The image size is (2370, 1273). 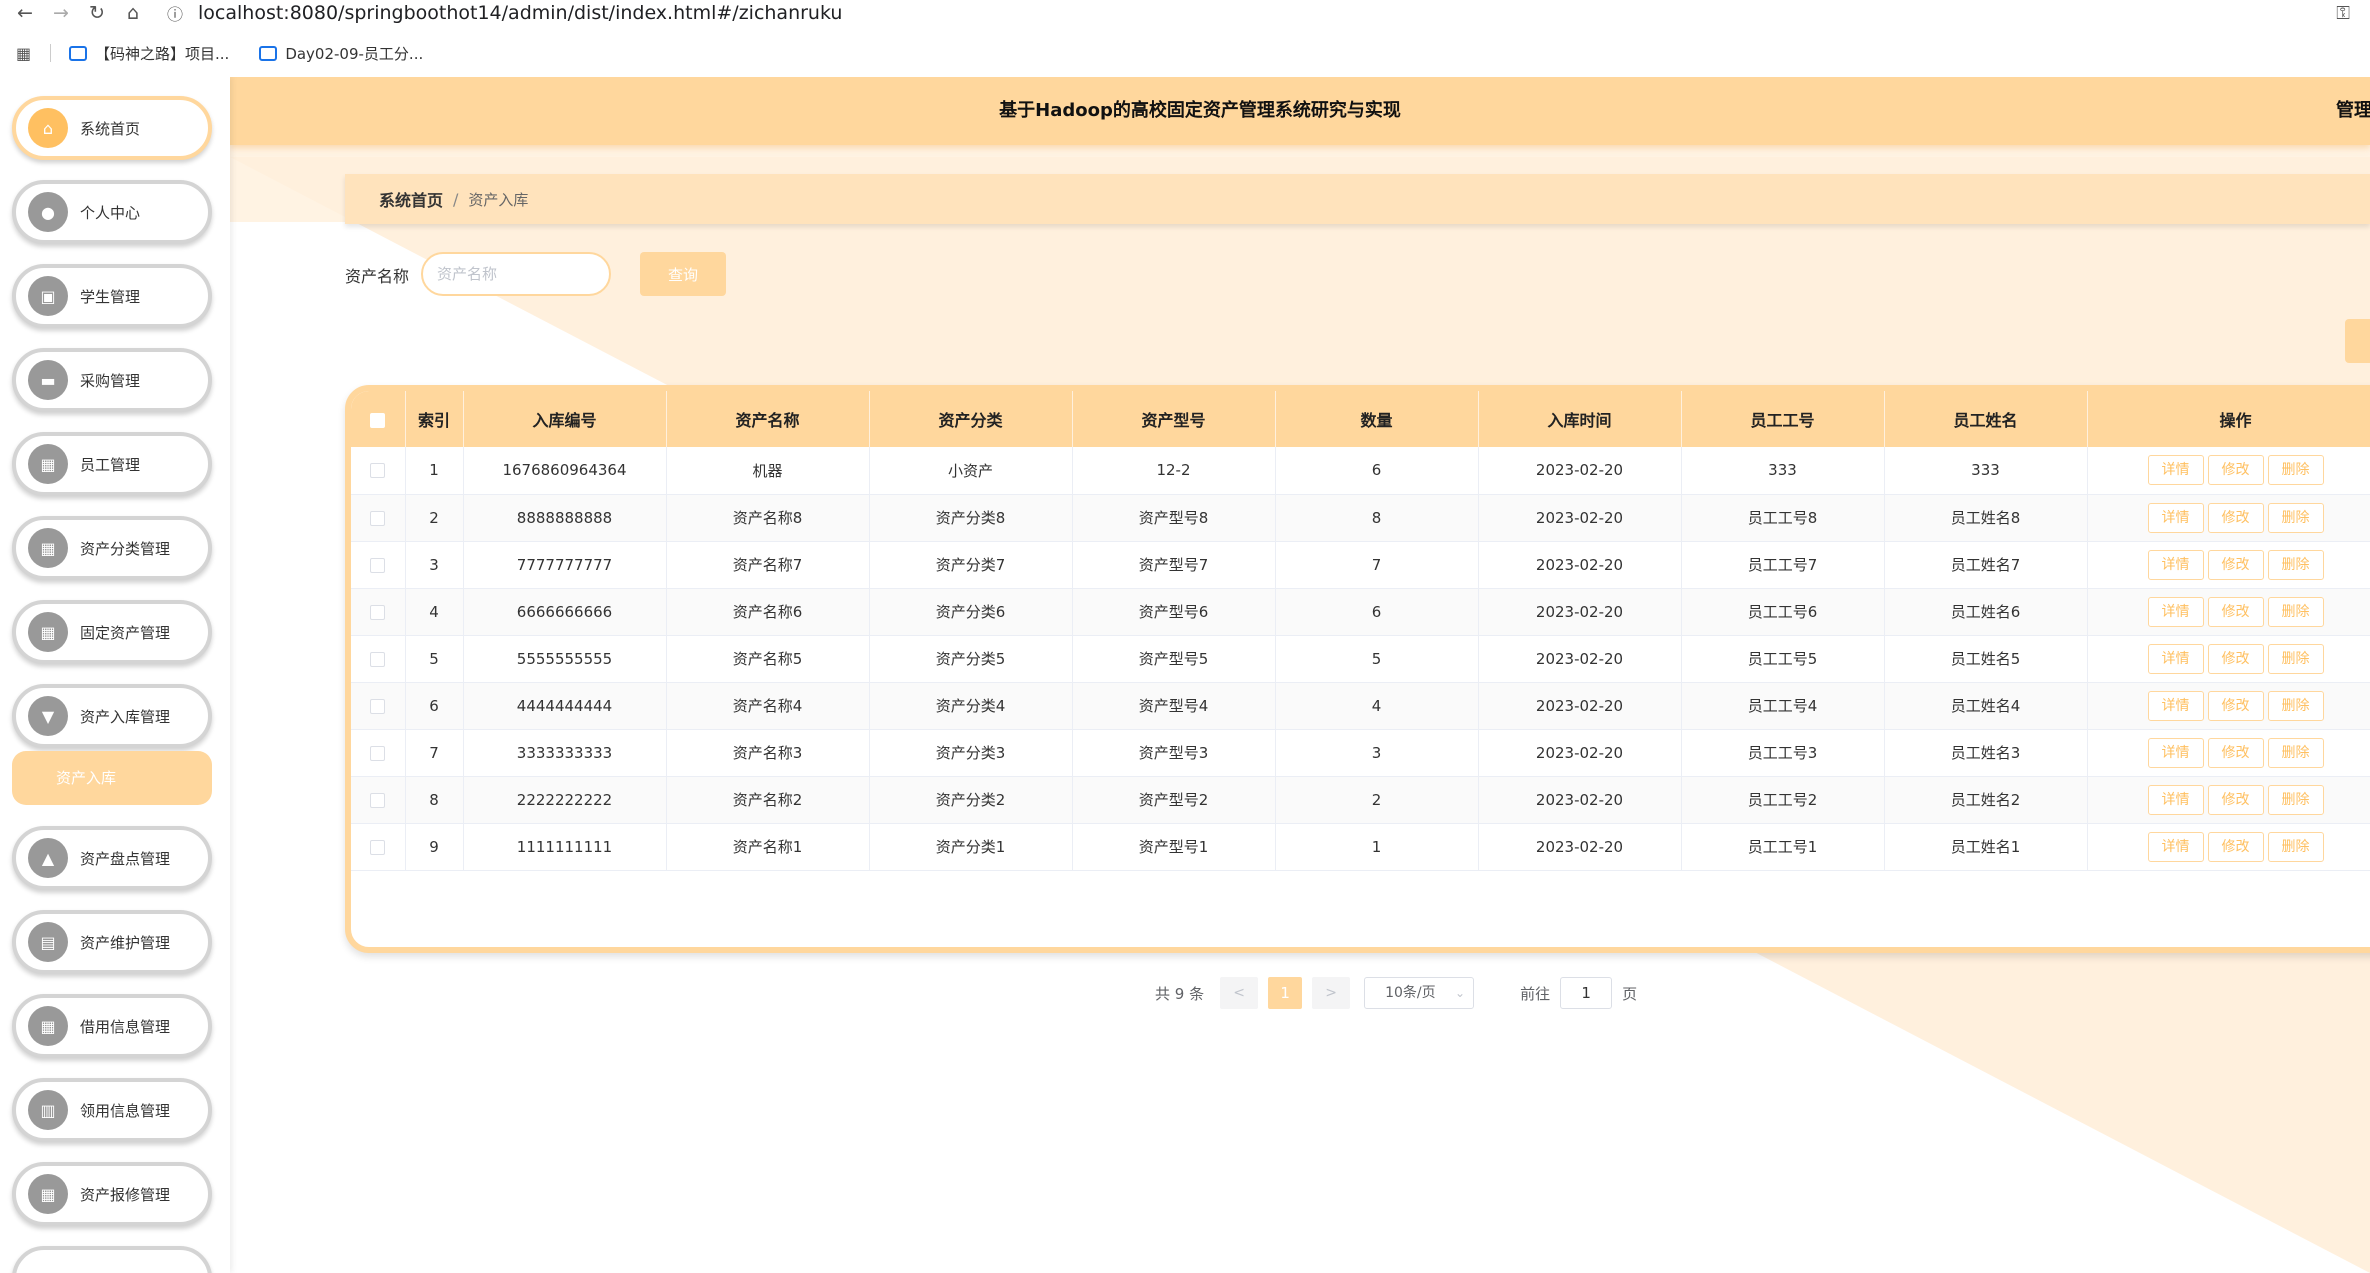 I want to click on next-page-button: >, so click(x=1331, y=993).